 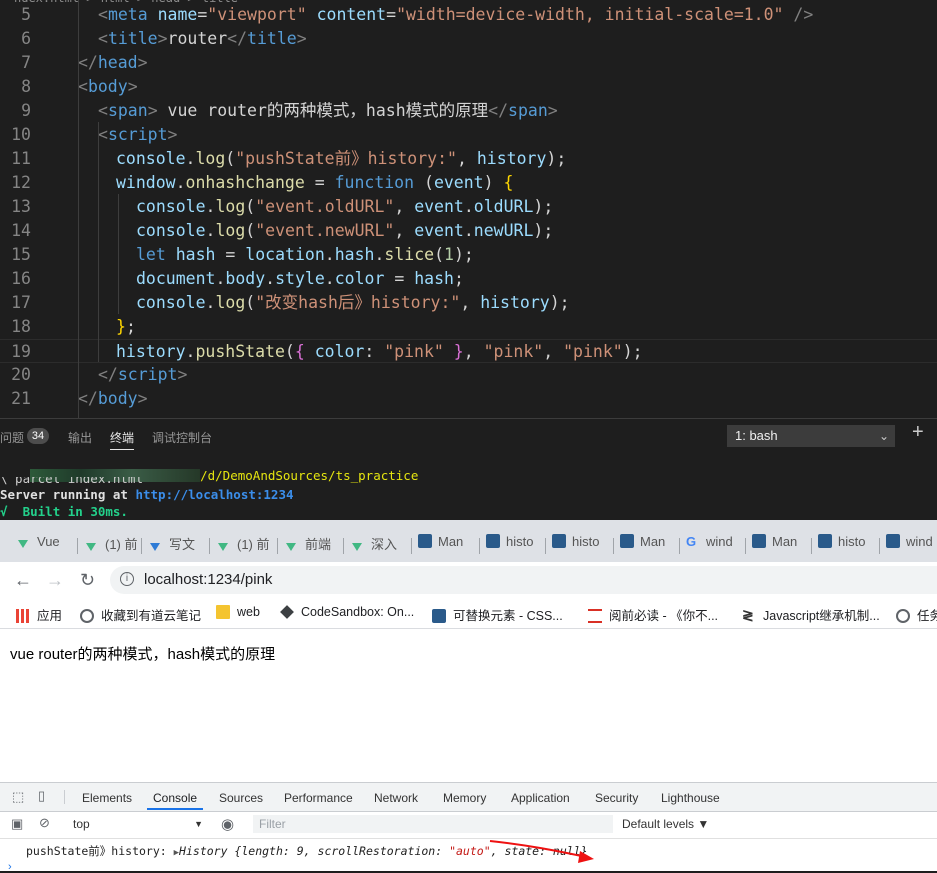 I want to click on console-prompt-icon: ›, so click(x=10, y=867).